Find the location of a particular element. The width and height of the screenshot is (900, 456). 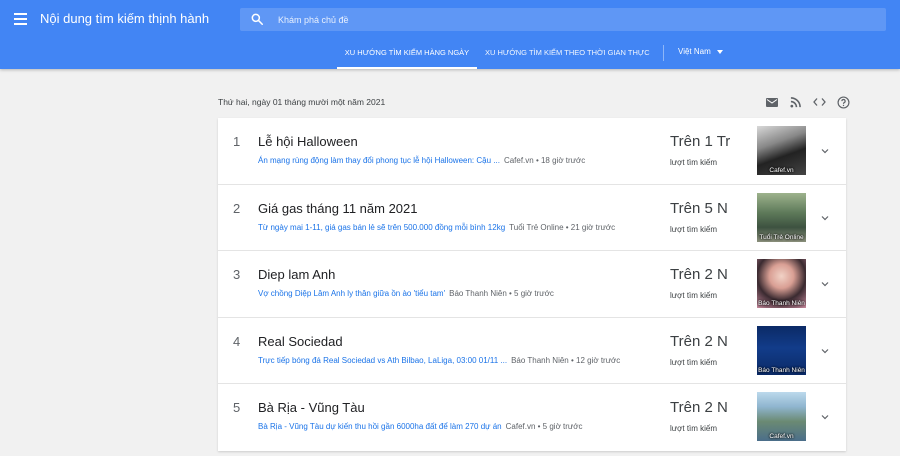

trend-thumbnail: Tuổi Trẻ Online is located at coordinates (781, 217).